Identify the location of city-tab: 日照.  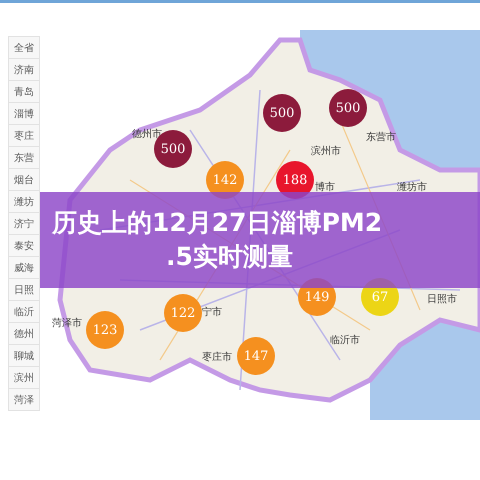
(24, 290).